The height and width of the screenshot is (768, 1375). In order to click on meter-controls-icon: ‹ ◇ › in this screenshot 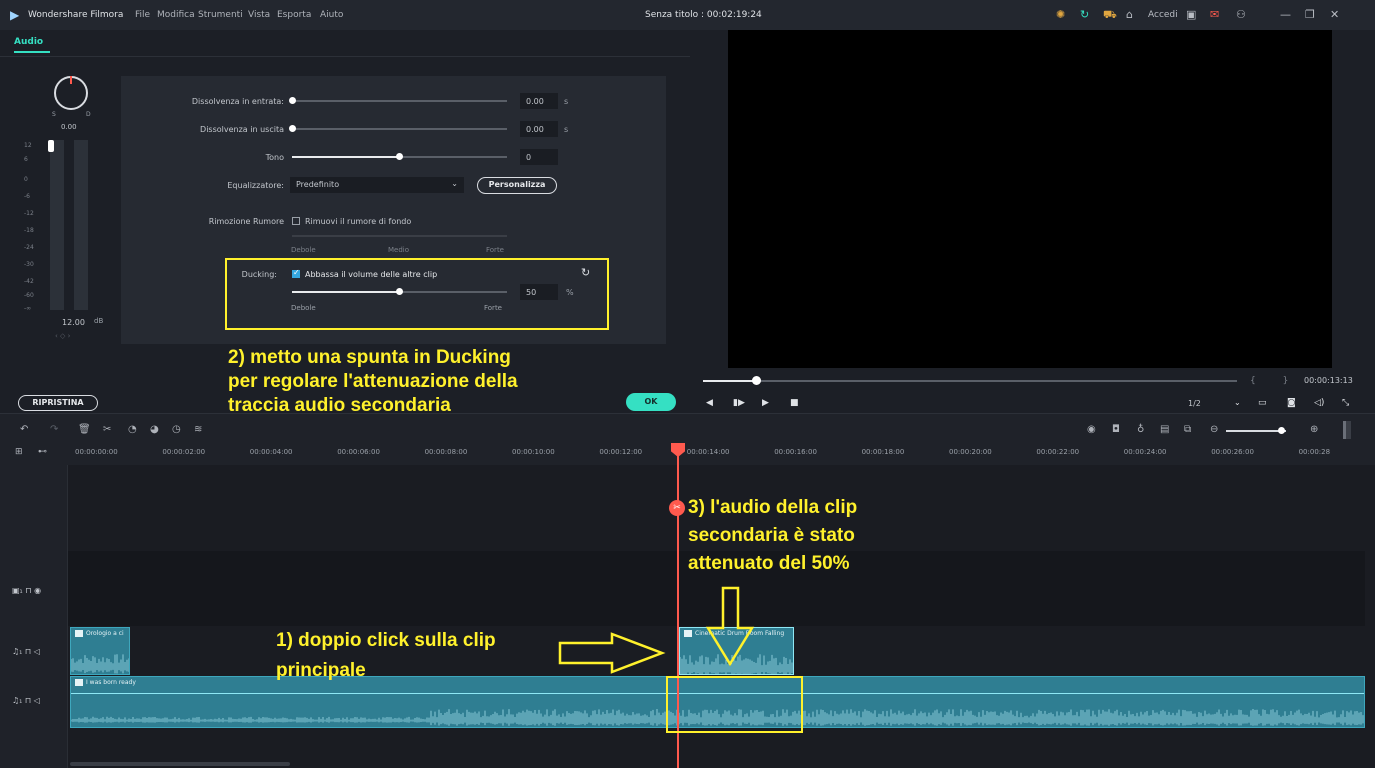, I will do `click(62, 336)`.